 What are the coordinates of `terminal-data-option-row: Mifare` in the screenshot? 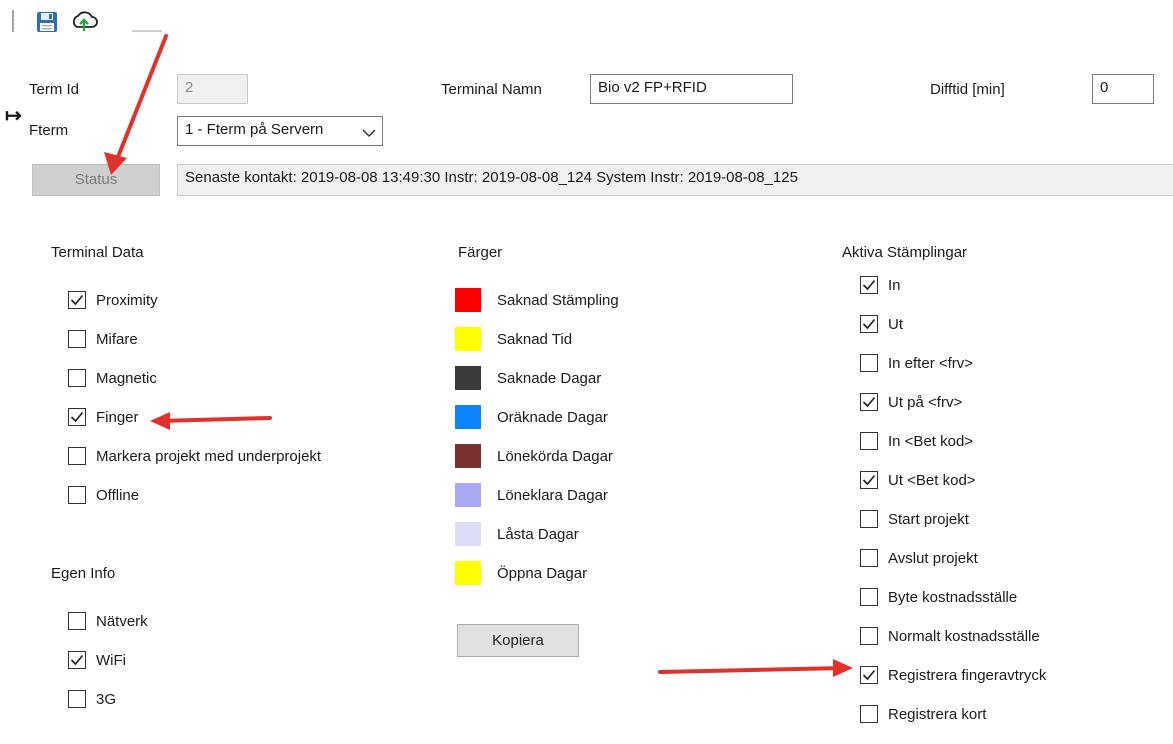 It's located at (103, 339).